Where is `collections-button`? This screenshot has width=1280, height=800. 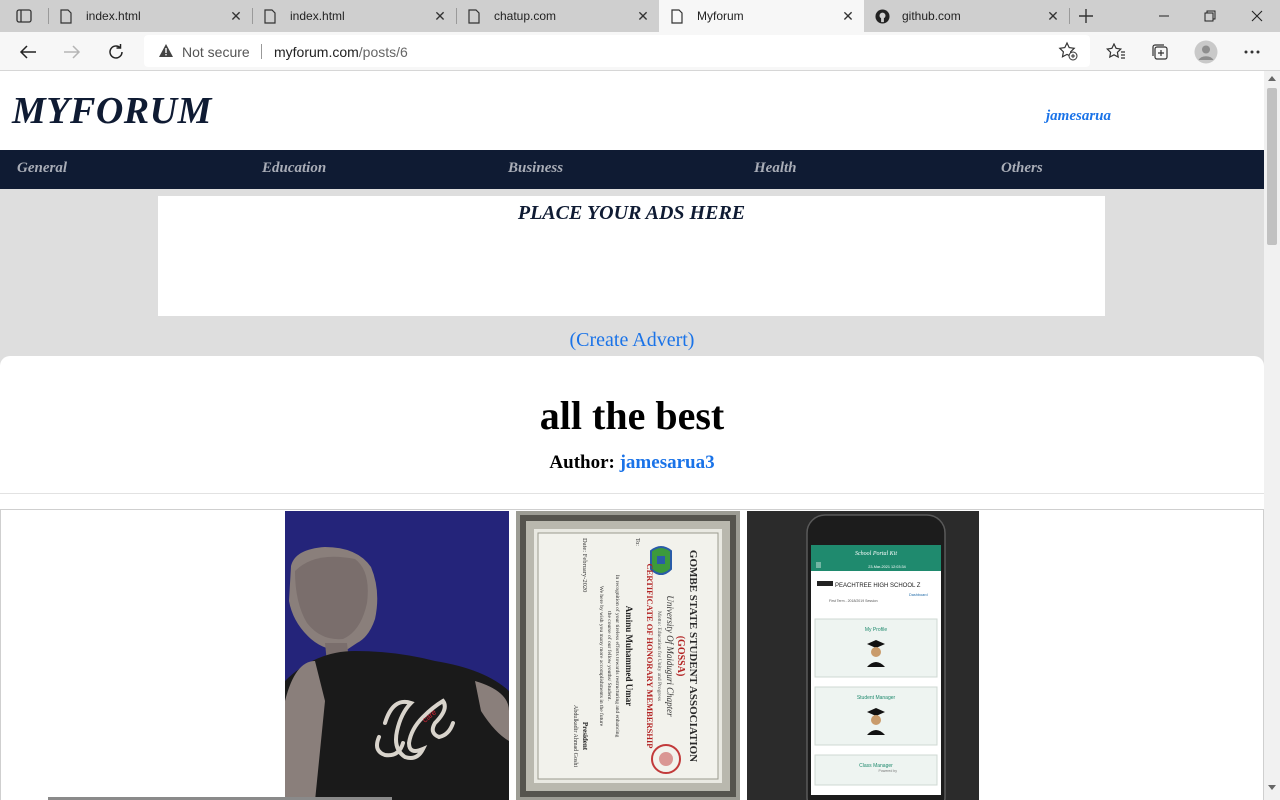
collections-button is located at coordinates (1160, 52).